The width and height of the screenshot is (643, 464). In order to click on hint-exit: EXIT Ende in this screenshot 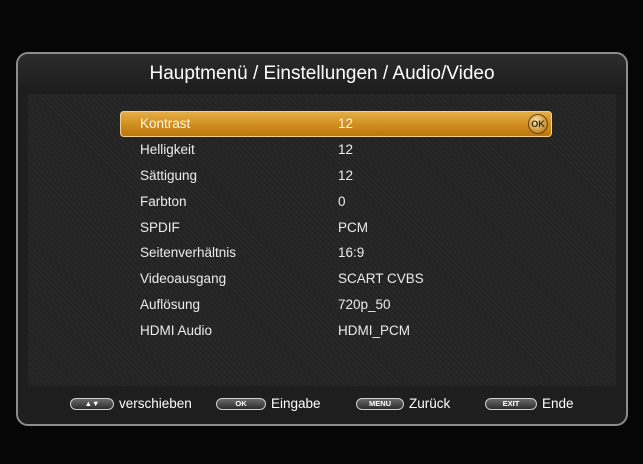, I will do `click(529, 403)`.